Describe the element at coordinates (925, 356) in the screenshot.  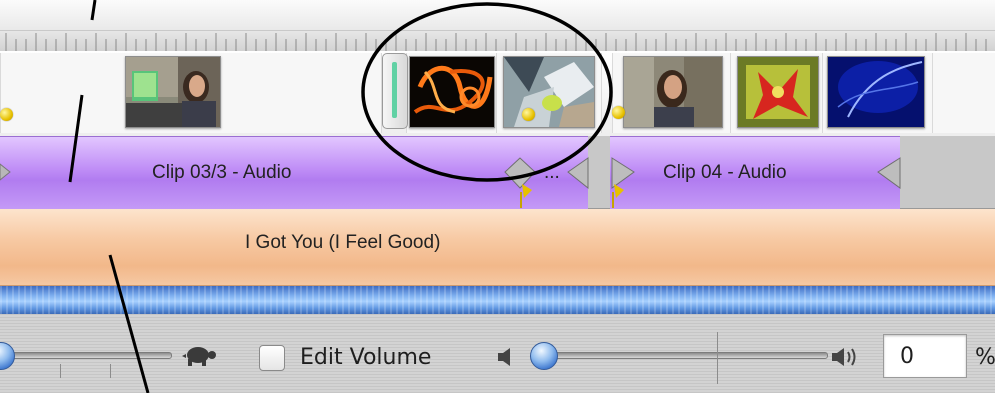
I see `volume-percent-field: 0` at that location.